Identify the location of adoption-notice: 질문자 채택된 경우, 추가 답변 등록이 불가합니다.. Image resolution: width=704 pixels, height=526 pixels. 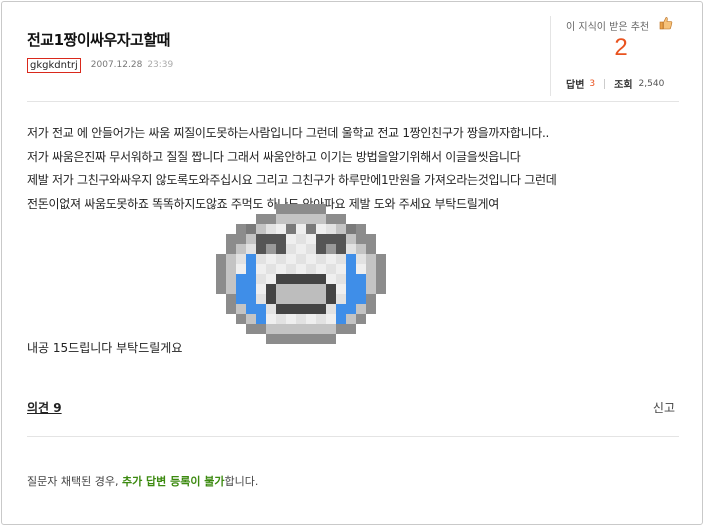
(142, 481).